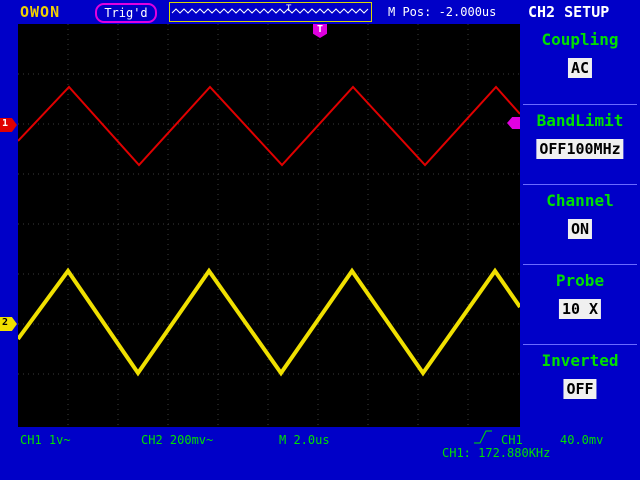 This screenshot has height=480, width=640. I want to click on menu-label: Inverted, so click(580, 360).